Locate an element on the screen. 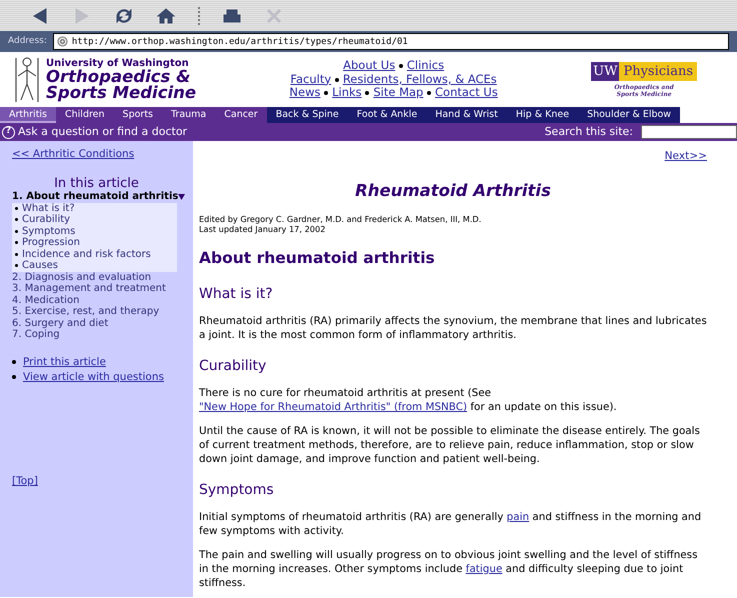 The width and height of the screenshot is (737, 598). inline-link: "New Hope for Rheumatoid Arthritis" (from MSNBC) is located at coordinates (333, 406).